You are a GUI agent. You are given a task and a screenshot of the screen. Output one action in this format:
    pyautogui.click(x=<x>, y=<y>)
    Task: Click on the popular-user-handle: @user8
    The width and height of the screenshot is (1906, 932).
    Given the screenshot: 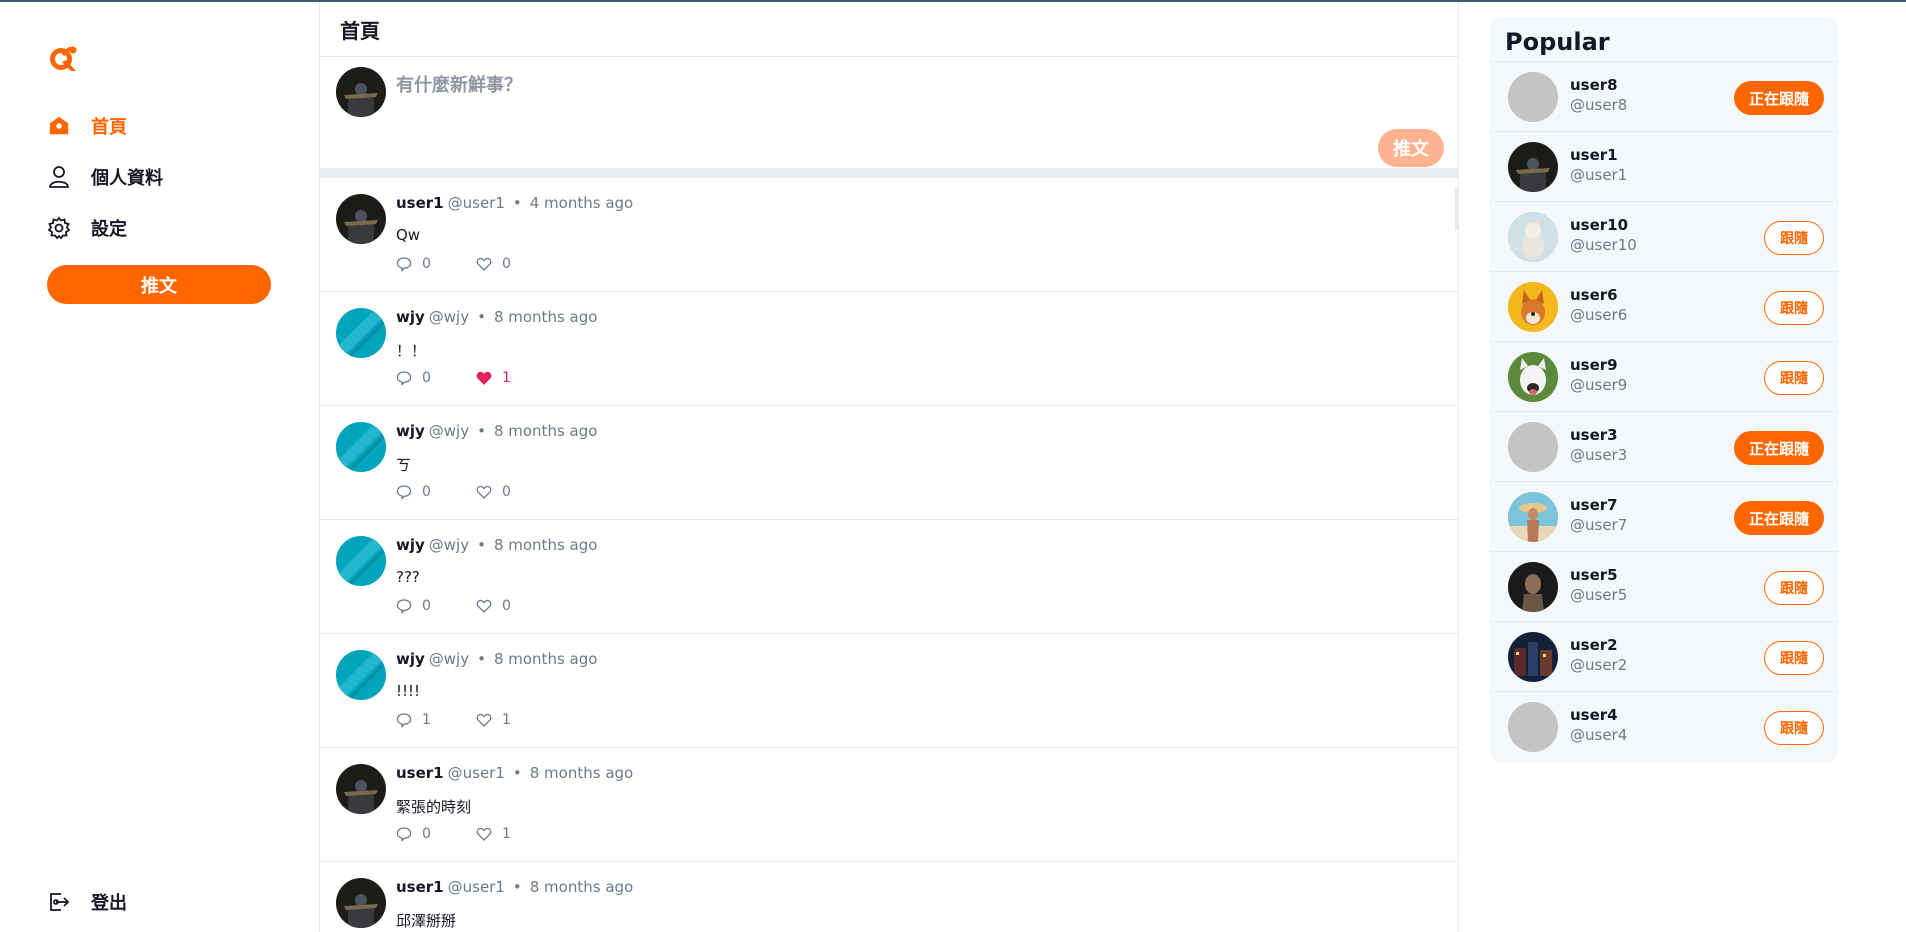 What is the action you would take?
    pyautogui.click(x=1599, y=105)
    